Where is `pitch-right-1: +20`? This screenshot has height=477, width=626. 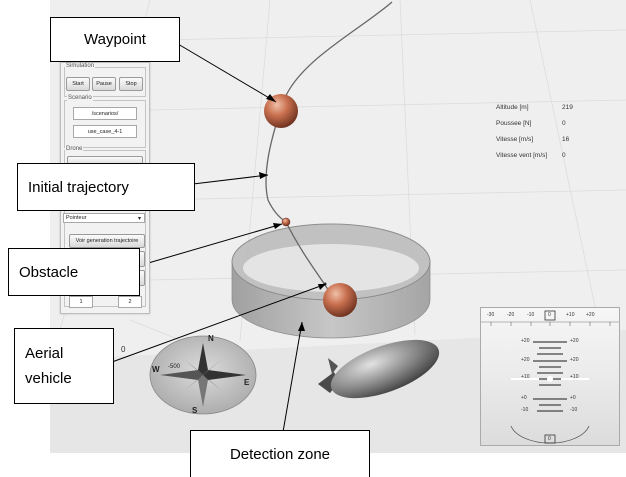 pitch-right-1: +20 is located at coordinates (574, 341).